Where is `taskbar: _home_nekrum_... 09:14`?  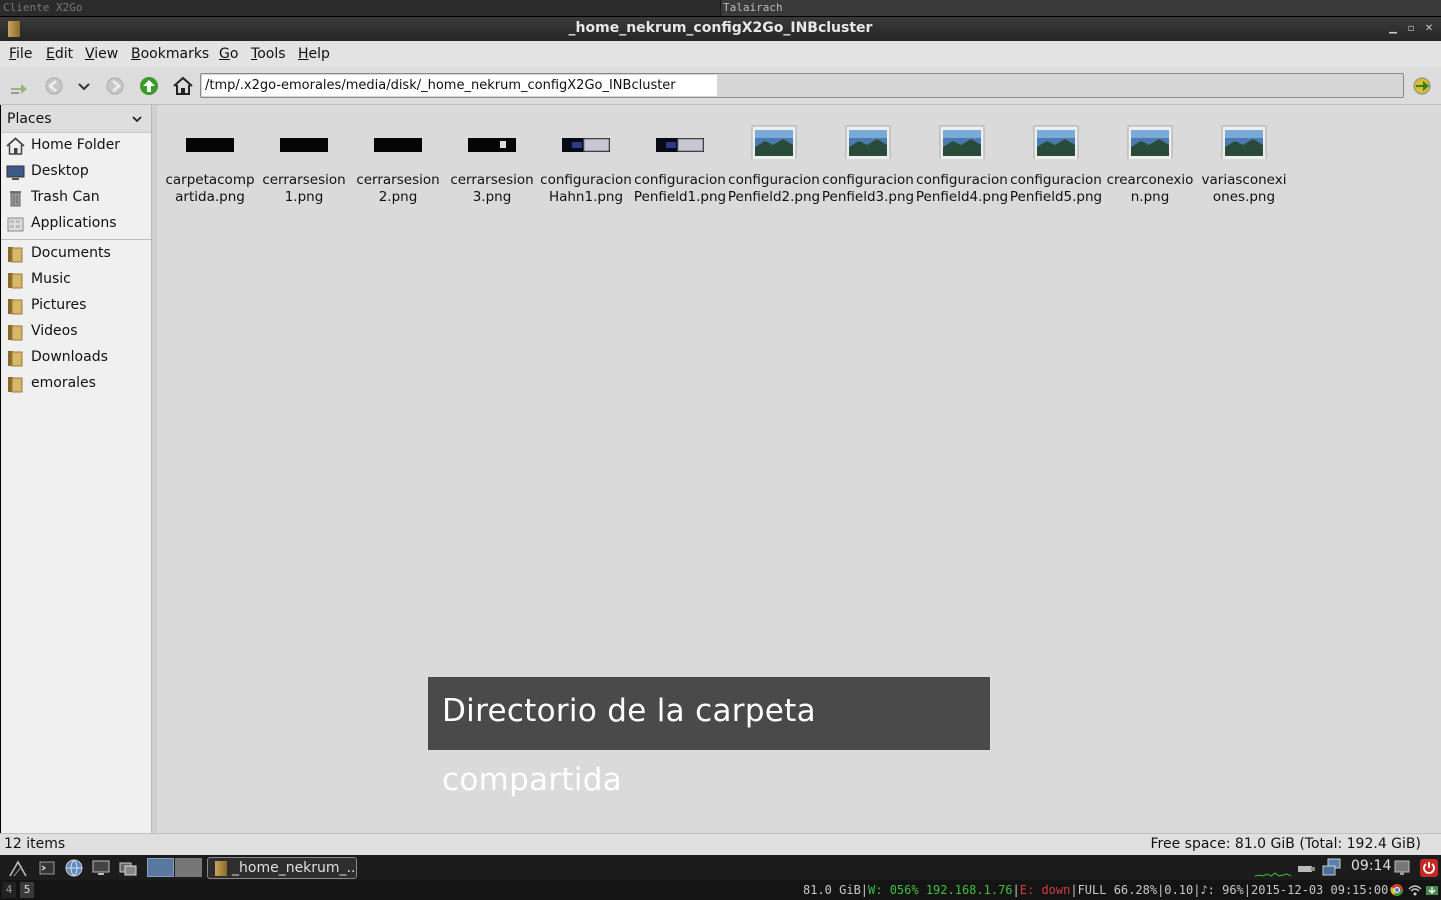 taskbar: _home_nekrum_... 09:14 is located at coordinates (720, 867).